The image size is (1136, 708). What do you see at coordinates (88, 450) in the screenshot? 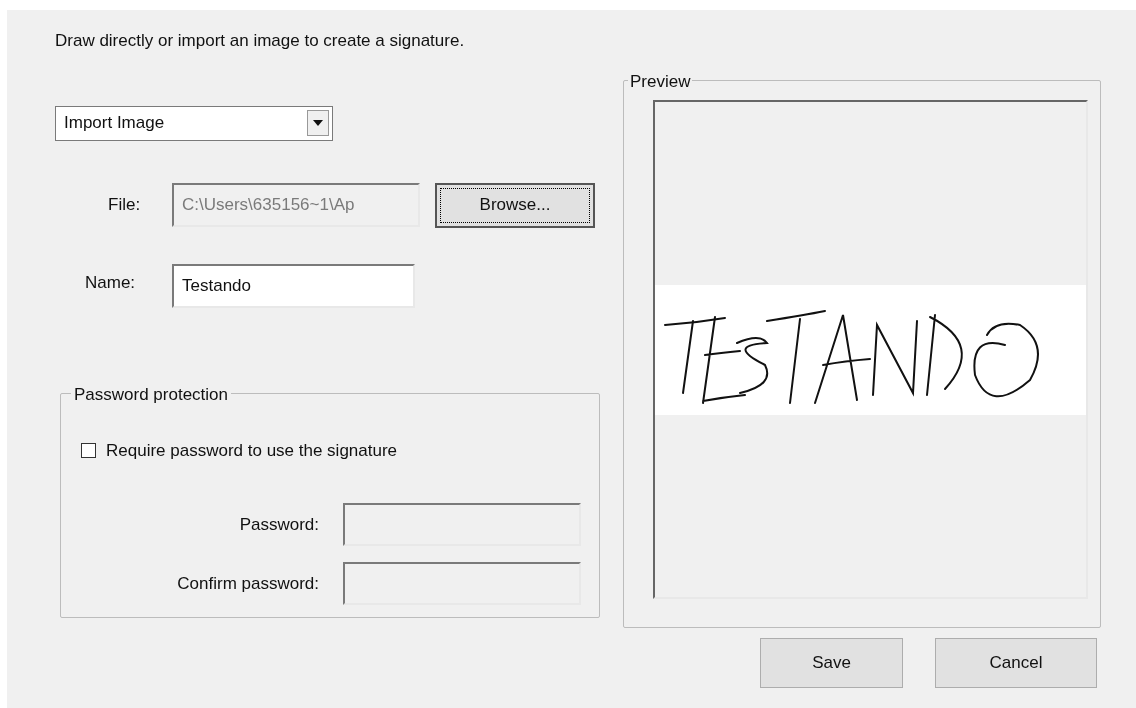
I see `checkbox` at bounding box center [88, 450].